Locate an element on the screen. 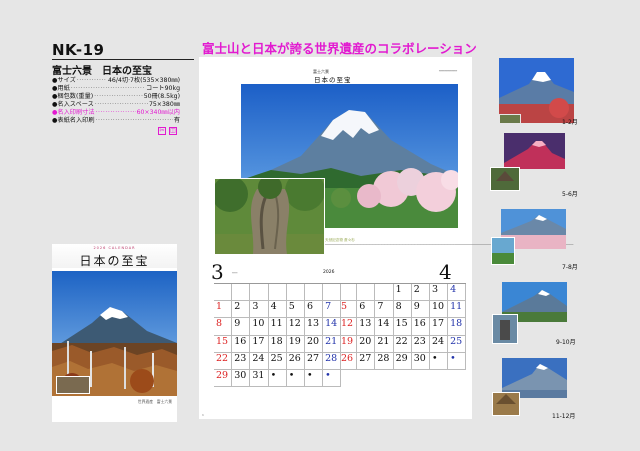 The width and height of the screenshot is (640, 451). month-number-left: 3 is located at coordinates (217, 272).